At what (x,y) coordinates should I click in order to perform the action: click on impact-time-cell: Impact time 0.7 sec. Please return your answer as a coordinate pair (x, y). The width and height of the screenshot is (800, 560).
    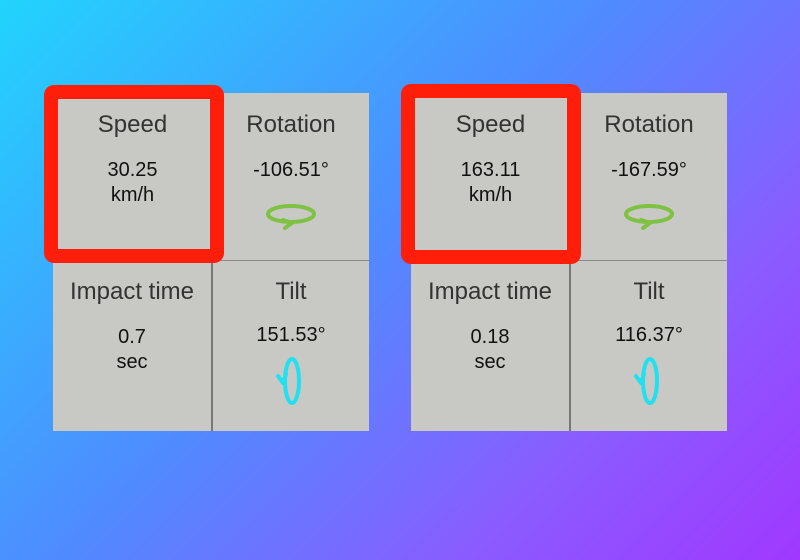
    Looking at the image, I should click on (133, 346).